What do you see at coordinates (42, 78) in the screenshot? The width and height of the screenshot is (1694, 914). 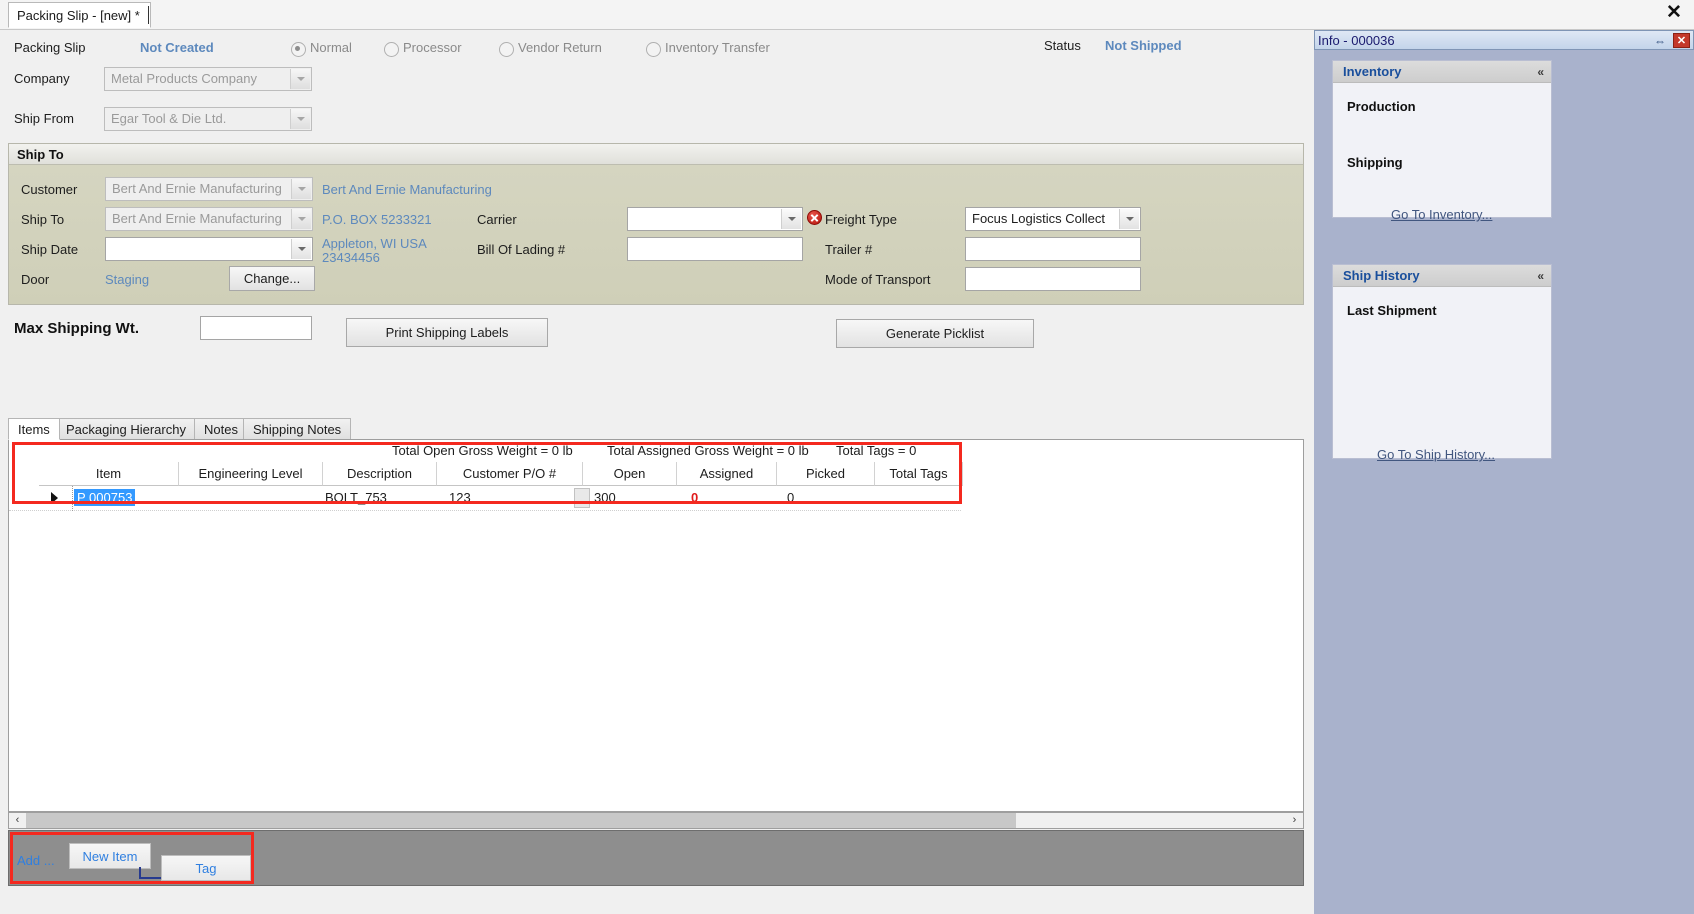 I see `company-label: Company` at bounding box center [42, 78].